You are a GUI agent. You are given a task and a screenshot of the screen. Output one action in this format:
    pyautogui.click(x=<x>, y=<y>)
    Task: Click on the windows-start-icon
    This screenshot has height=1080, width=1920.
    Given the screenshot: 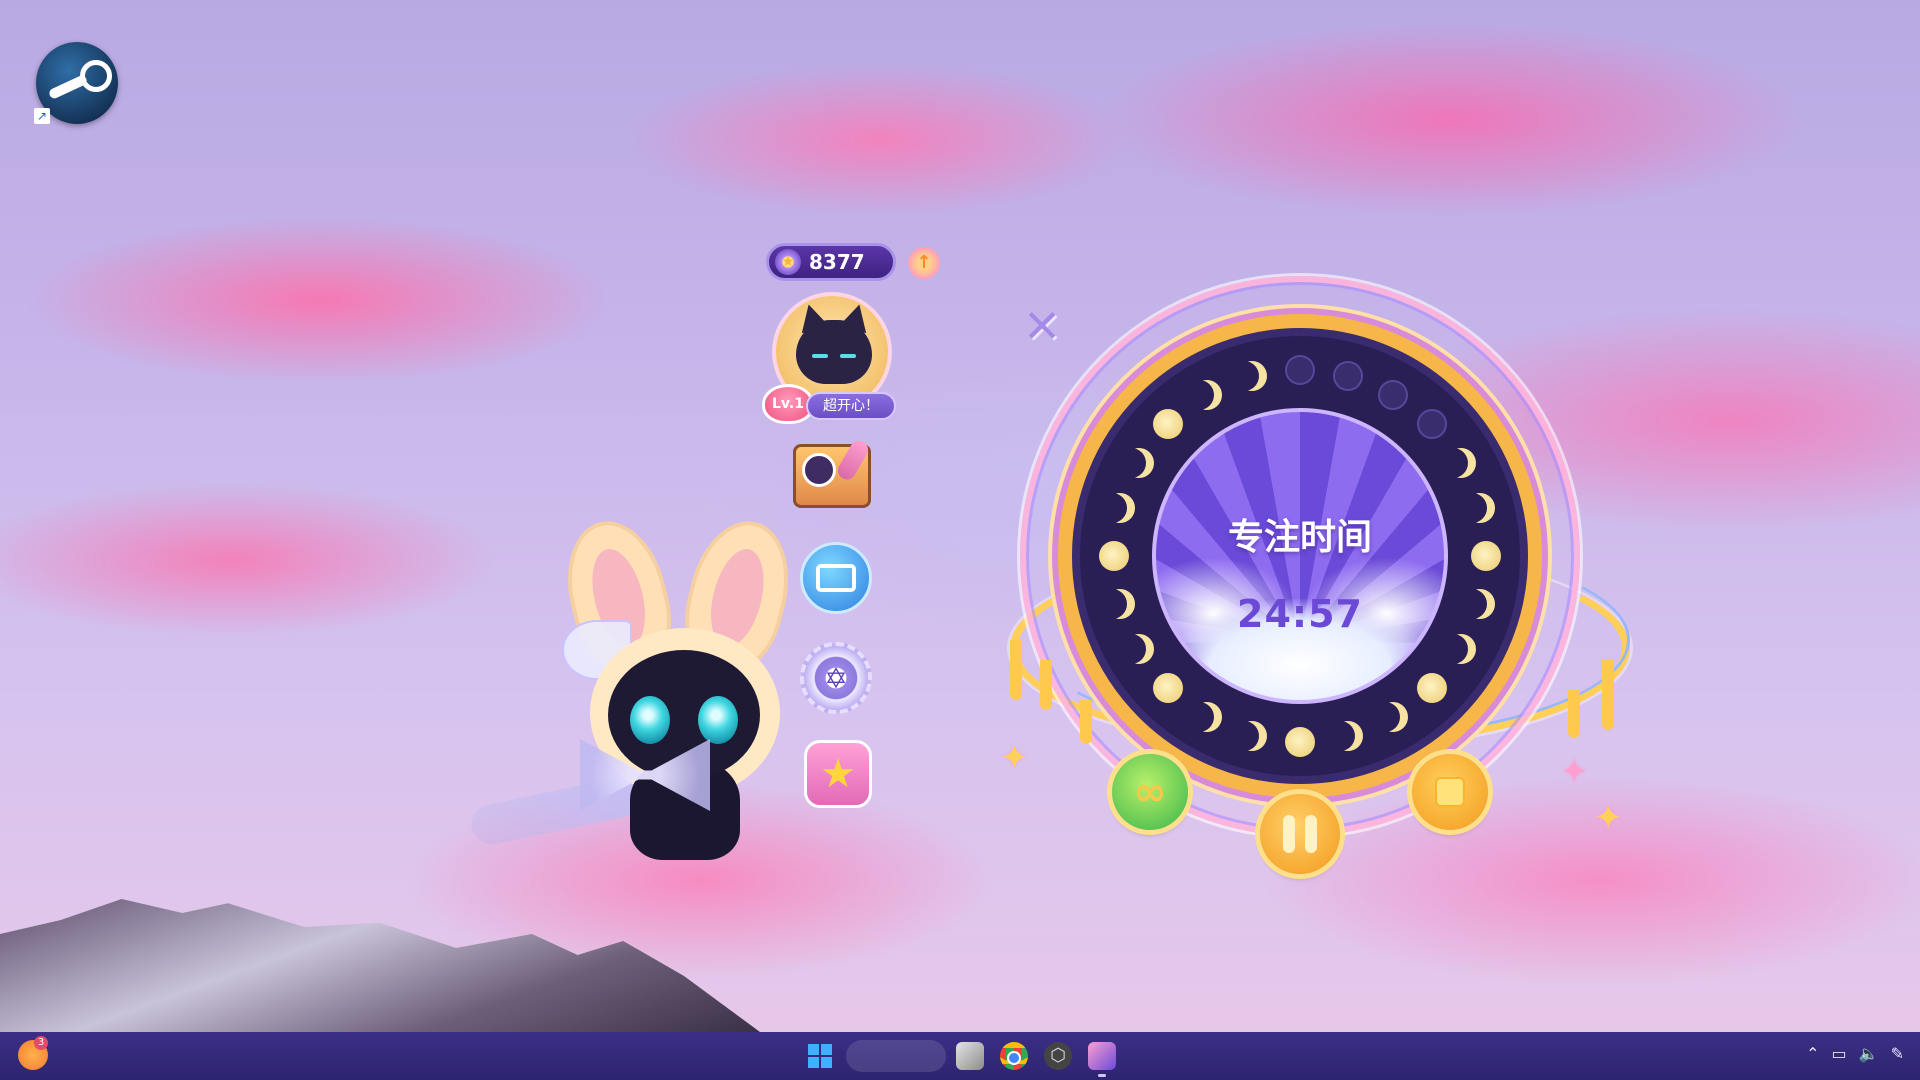 What is the action you would take?
    pyautogui.click(x=820, y=1056)
    